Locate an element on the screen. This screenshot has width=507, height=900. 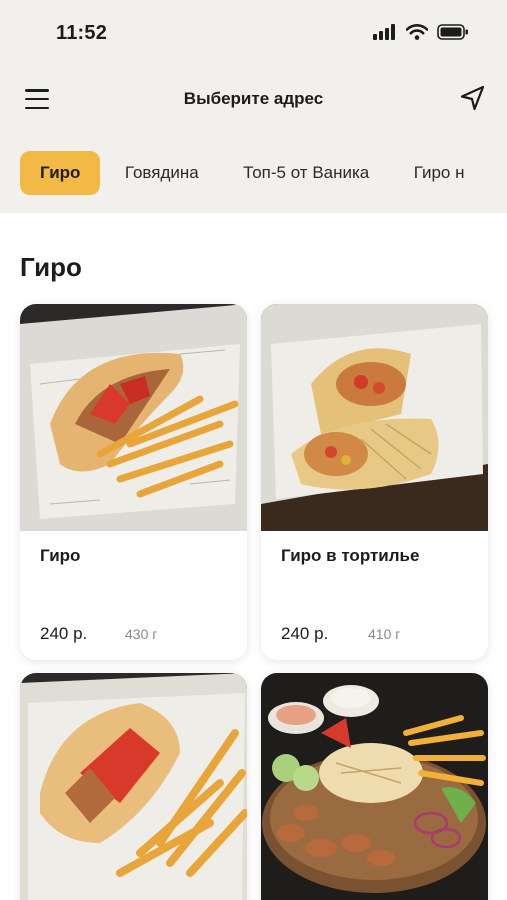
battery-icon is located at coordinates (452, 32).